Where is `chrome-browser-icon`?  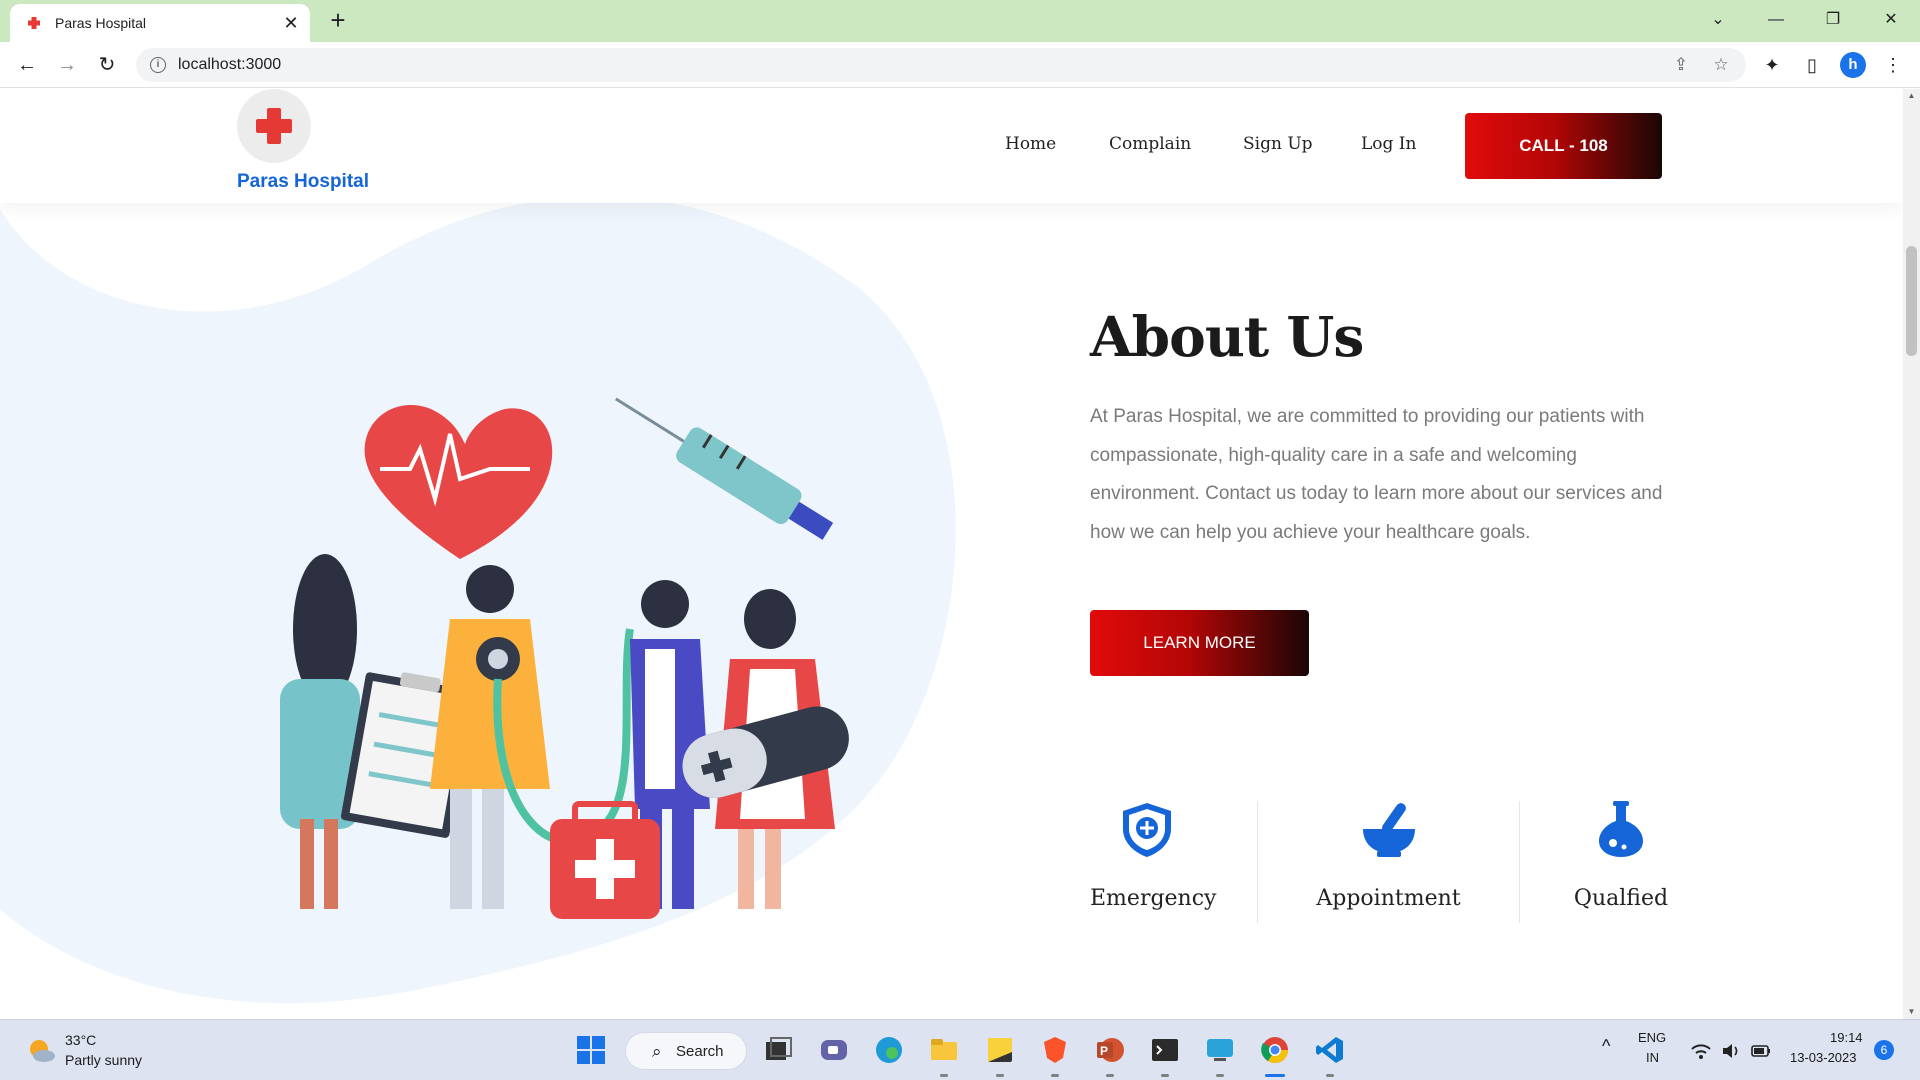 chrome-browser-icon is located at coordinates (1275, 1050).